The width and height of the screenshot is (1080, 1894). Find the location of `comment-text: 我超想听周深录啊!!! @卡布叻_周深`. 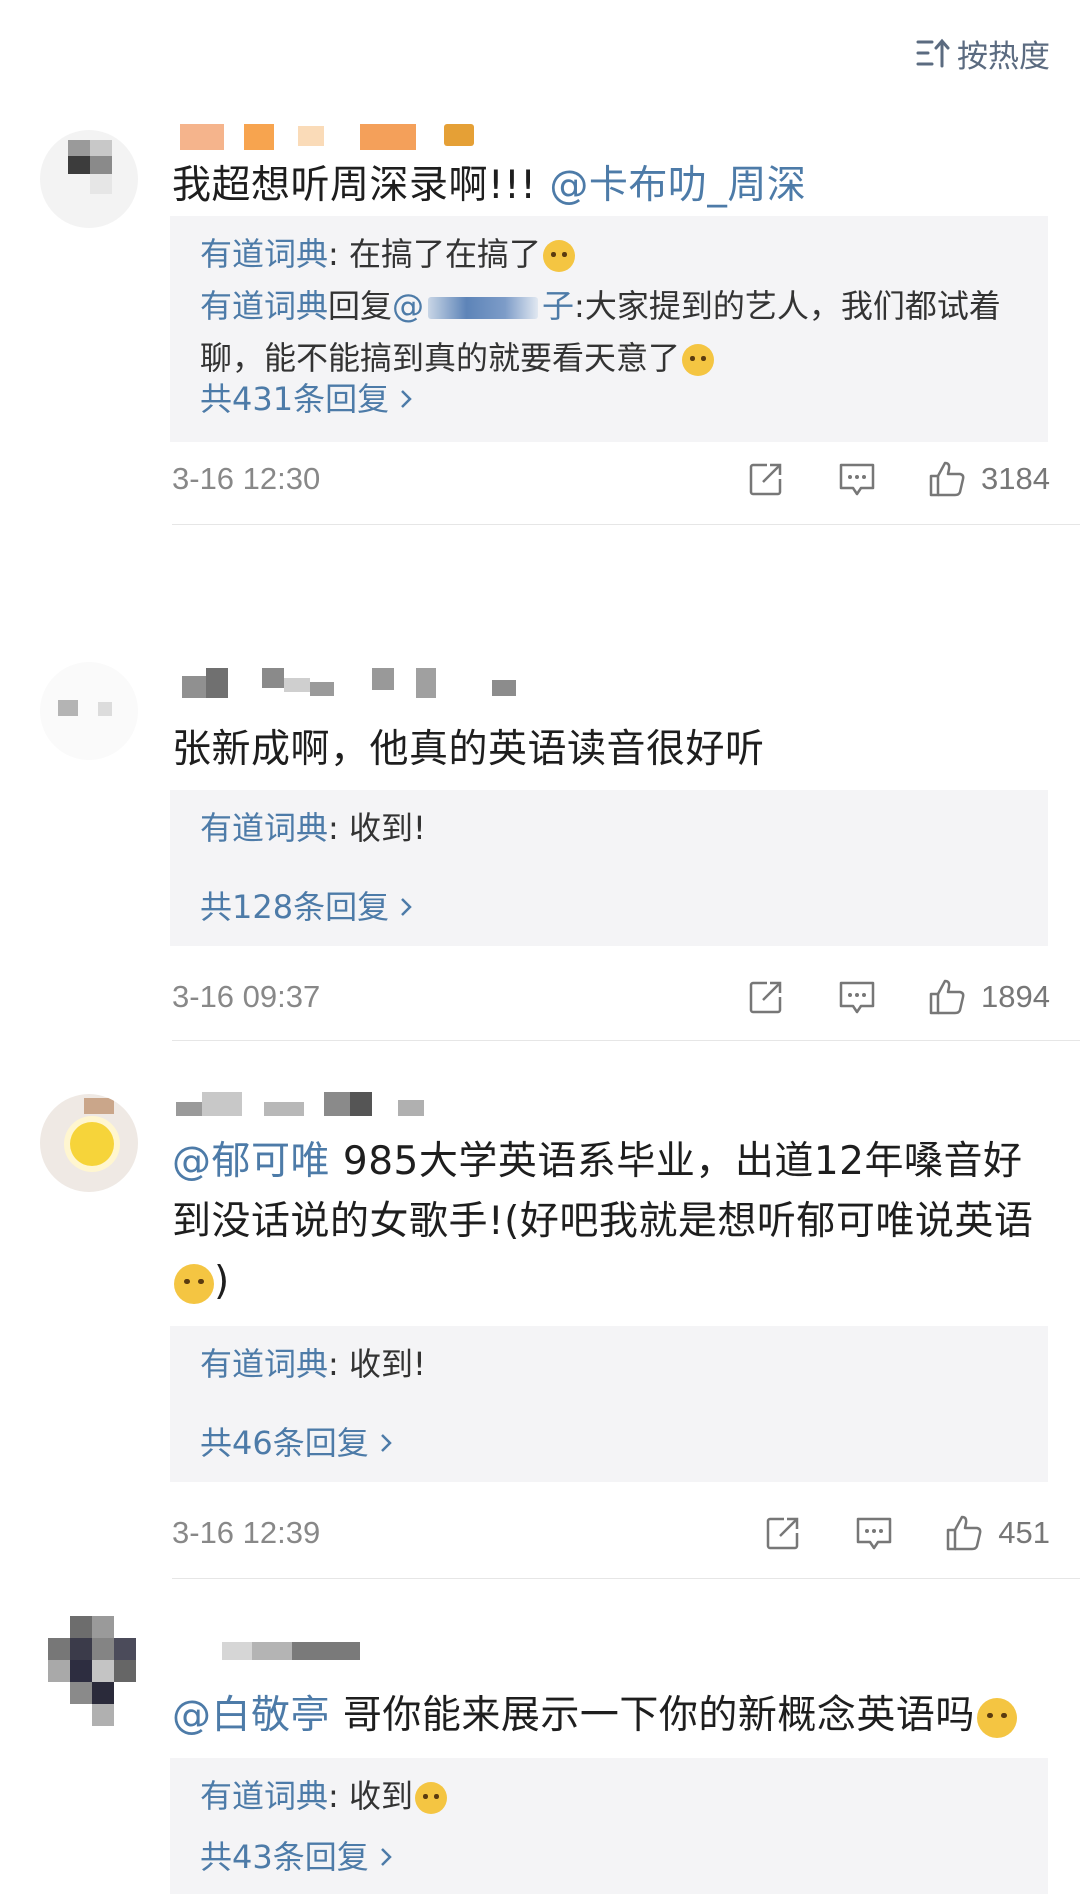

comment-text: 我超想听周深录啊!!! @卡布叻_周深 is located at coordinates (489, 185).